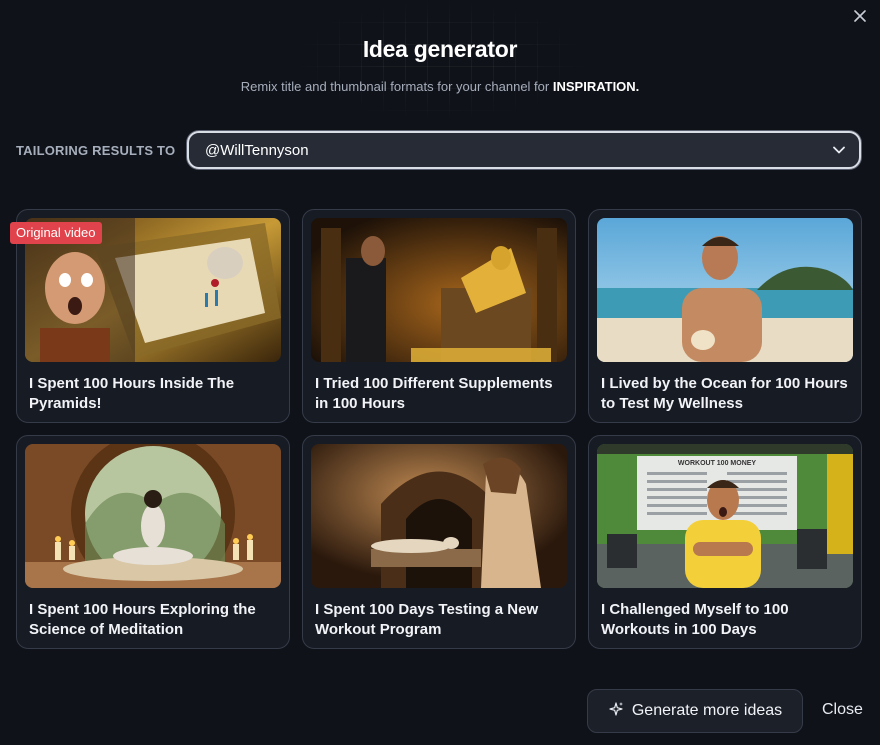 This screenshot has width=880, height=745. I want to click on close-button: Close, so click(842, 710).